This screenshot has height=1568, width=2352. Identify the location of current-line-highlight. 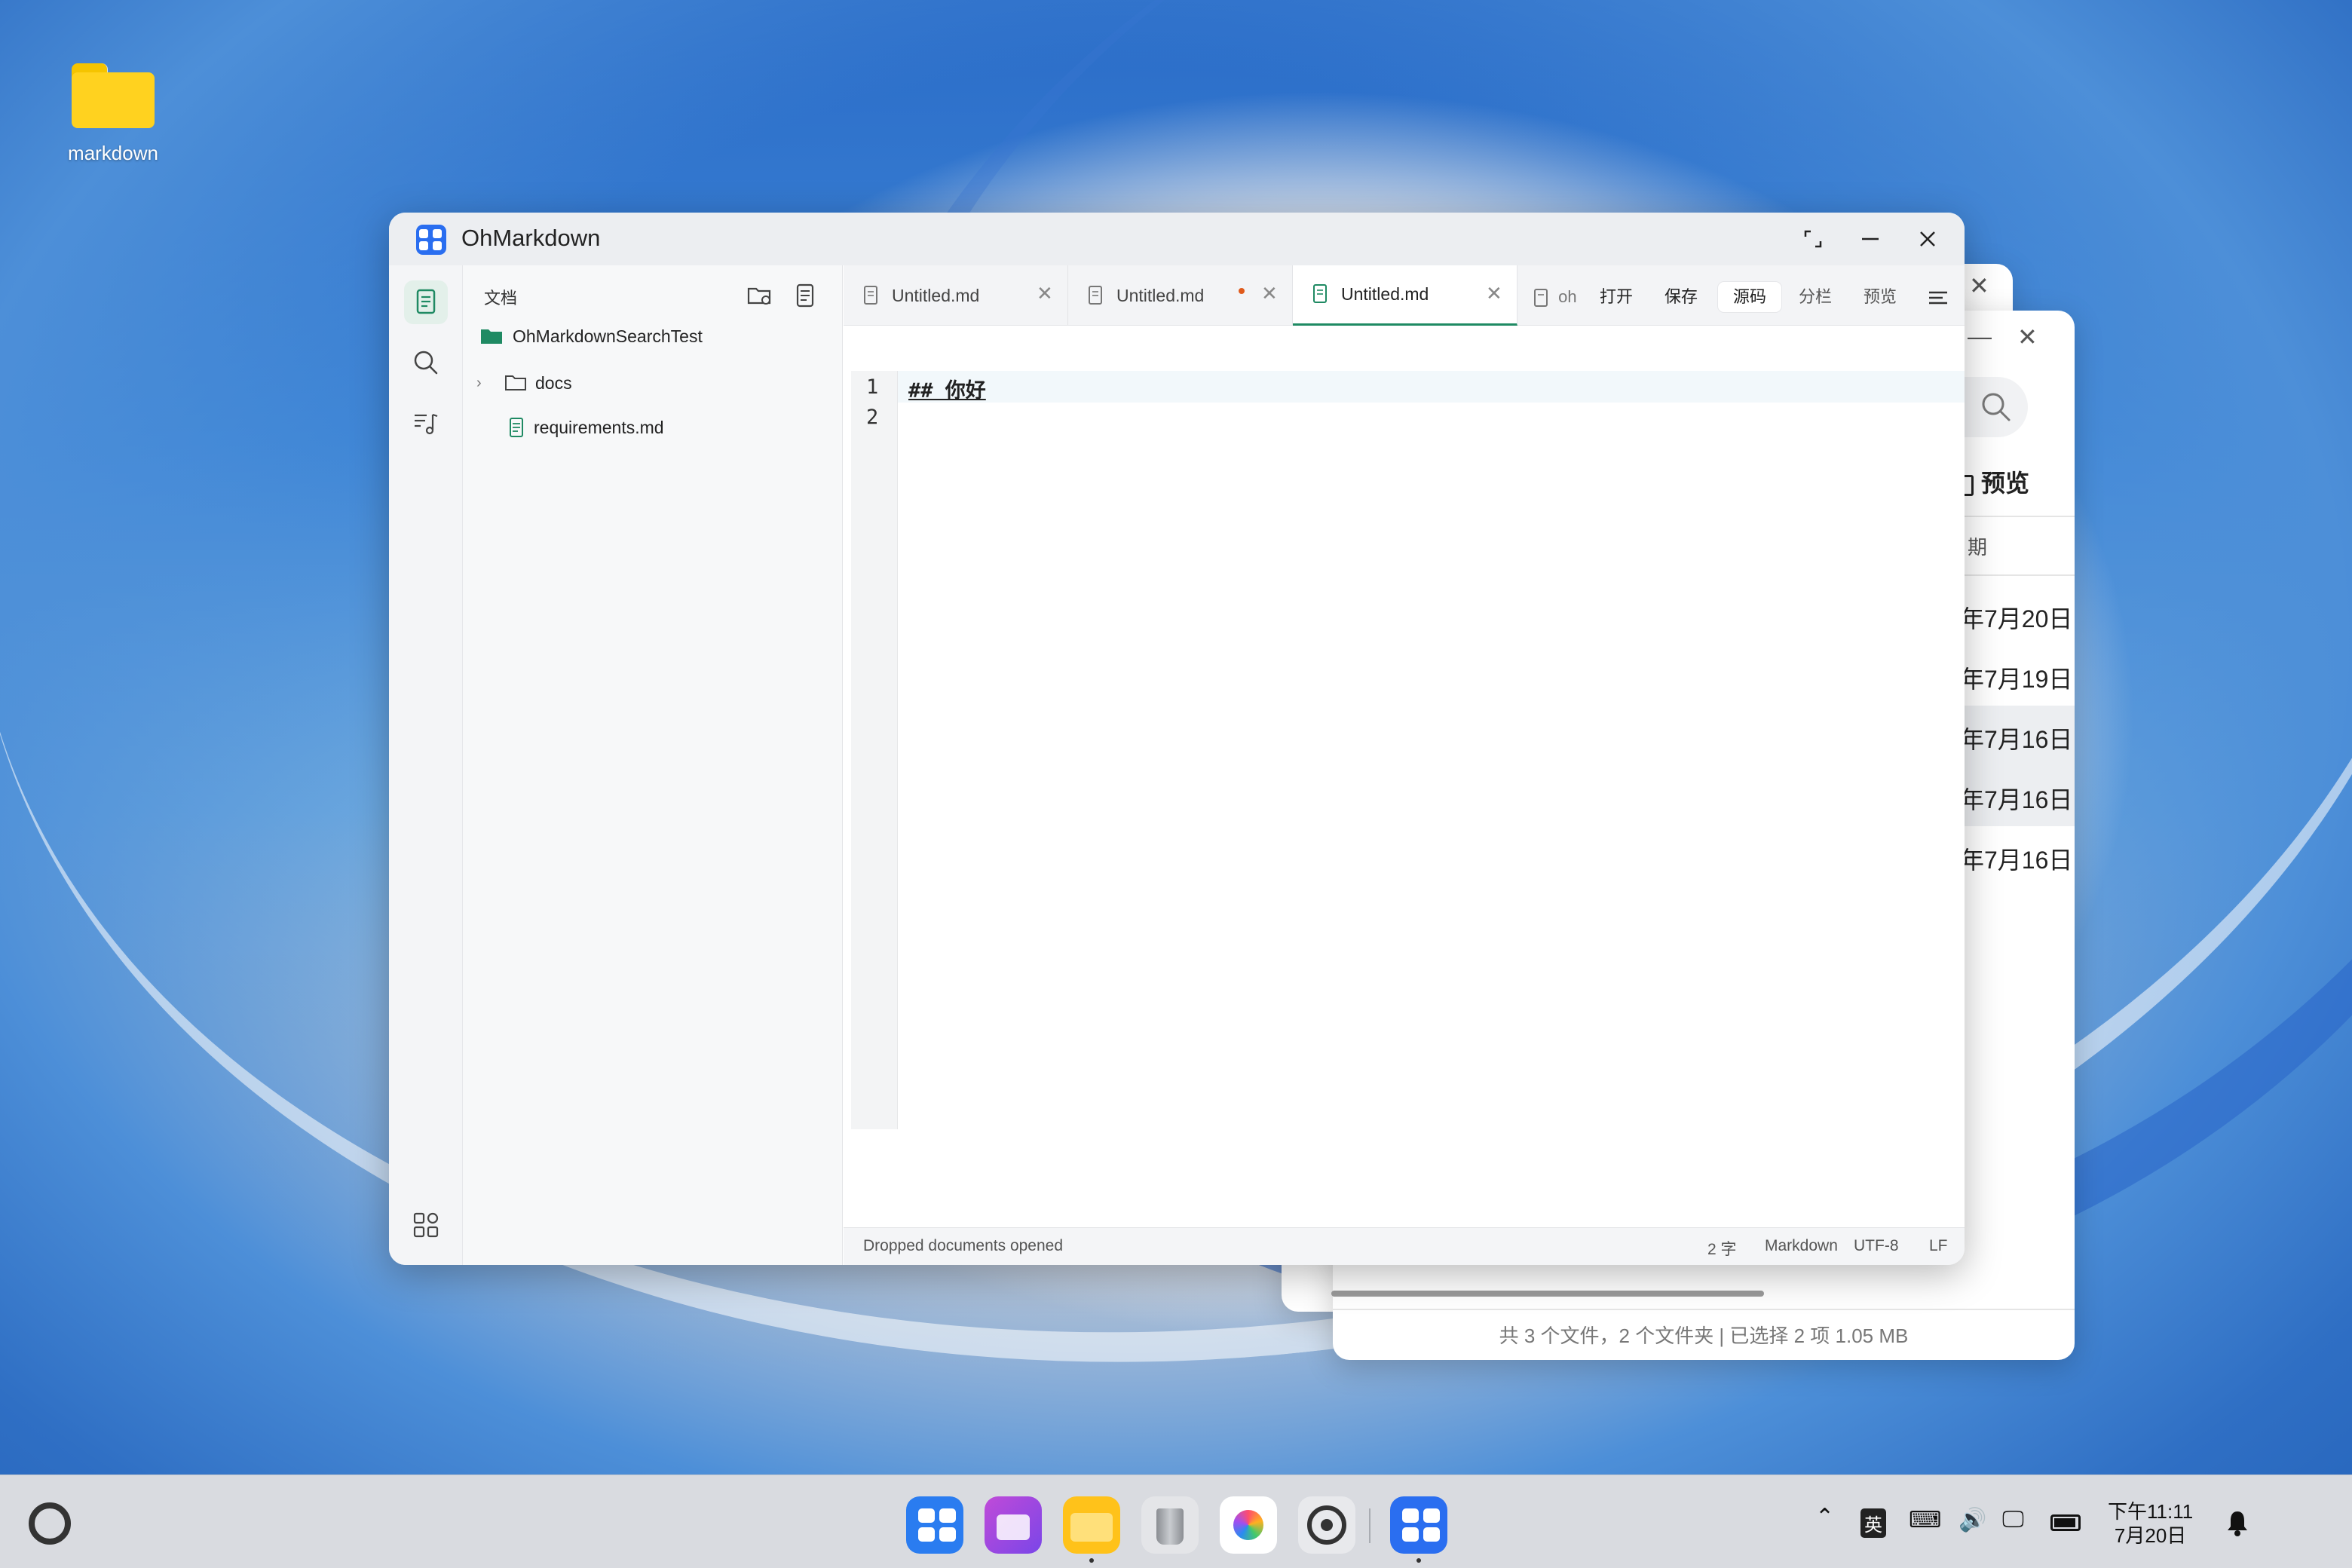
(1431, 387).